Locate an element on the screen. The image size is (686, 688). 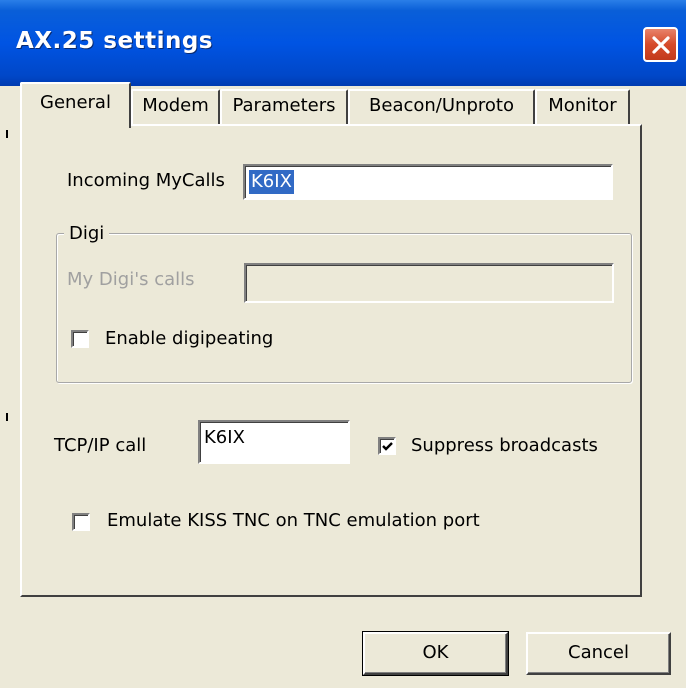
enable-digipeating-checkbox is located at coordinates (80, 339).